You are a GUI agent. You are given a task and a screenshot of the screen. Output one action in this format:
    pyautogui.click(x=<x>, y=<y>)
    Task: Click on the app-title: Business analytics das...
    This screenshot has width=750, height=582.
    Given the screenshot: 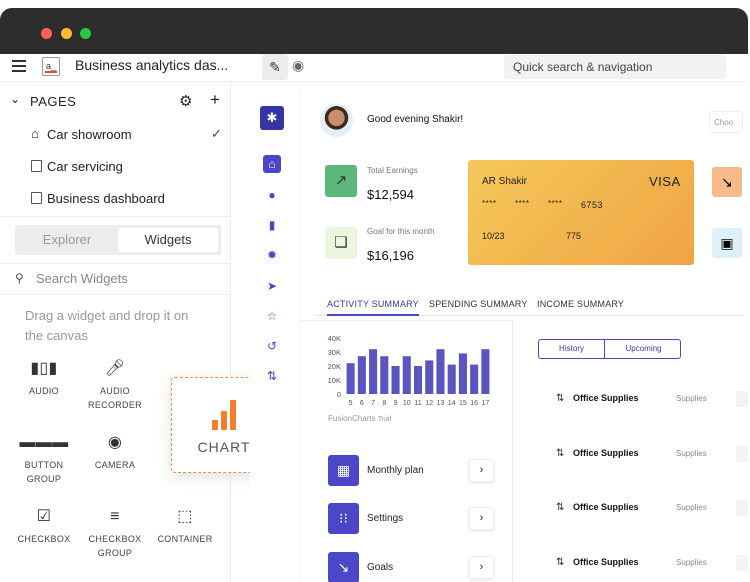 What is the action you would take?
    pyautogui.click(x=151, y=65)
    